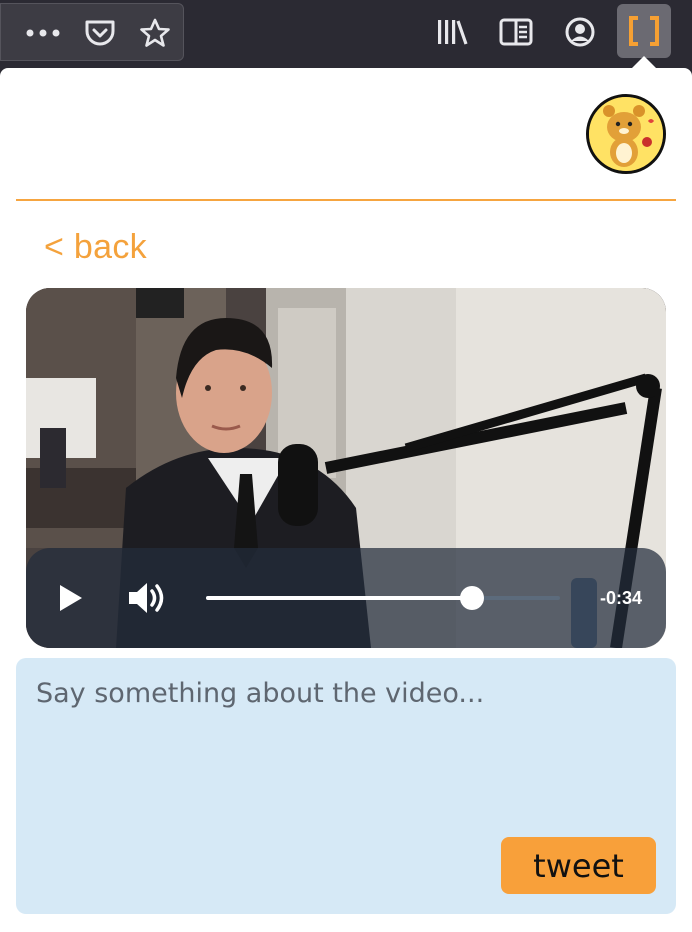 This screenshot has height=932, width=692. Describe the element at coordinates (346, 34) in the screenshot. I see `browser-toolbar` at that location.